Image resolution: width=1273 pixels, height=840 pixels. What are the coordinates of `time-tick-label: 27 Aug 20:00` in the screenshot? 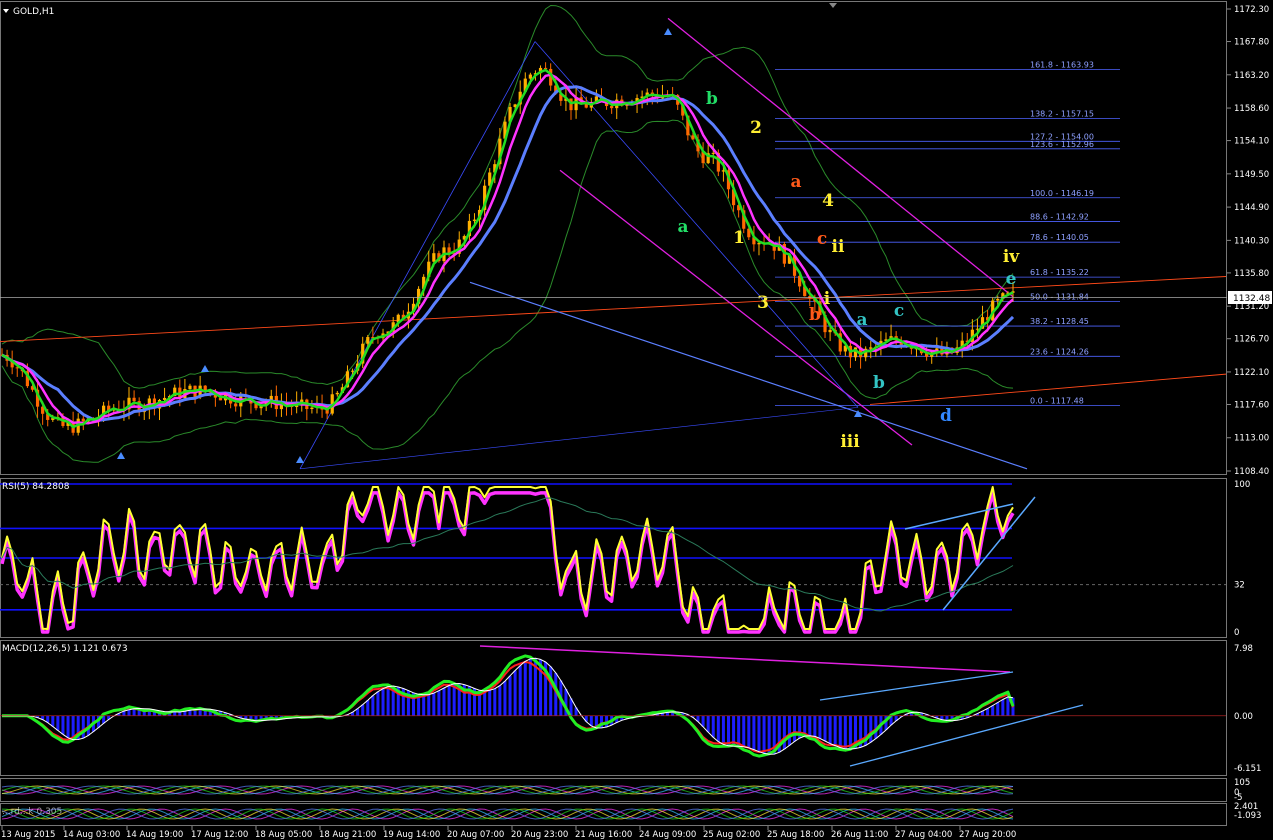 It's located at (987, 835).